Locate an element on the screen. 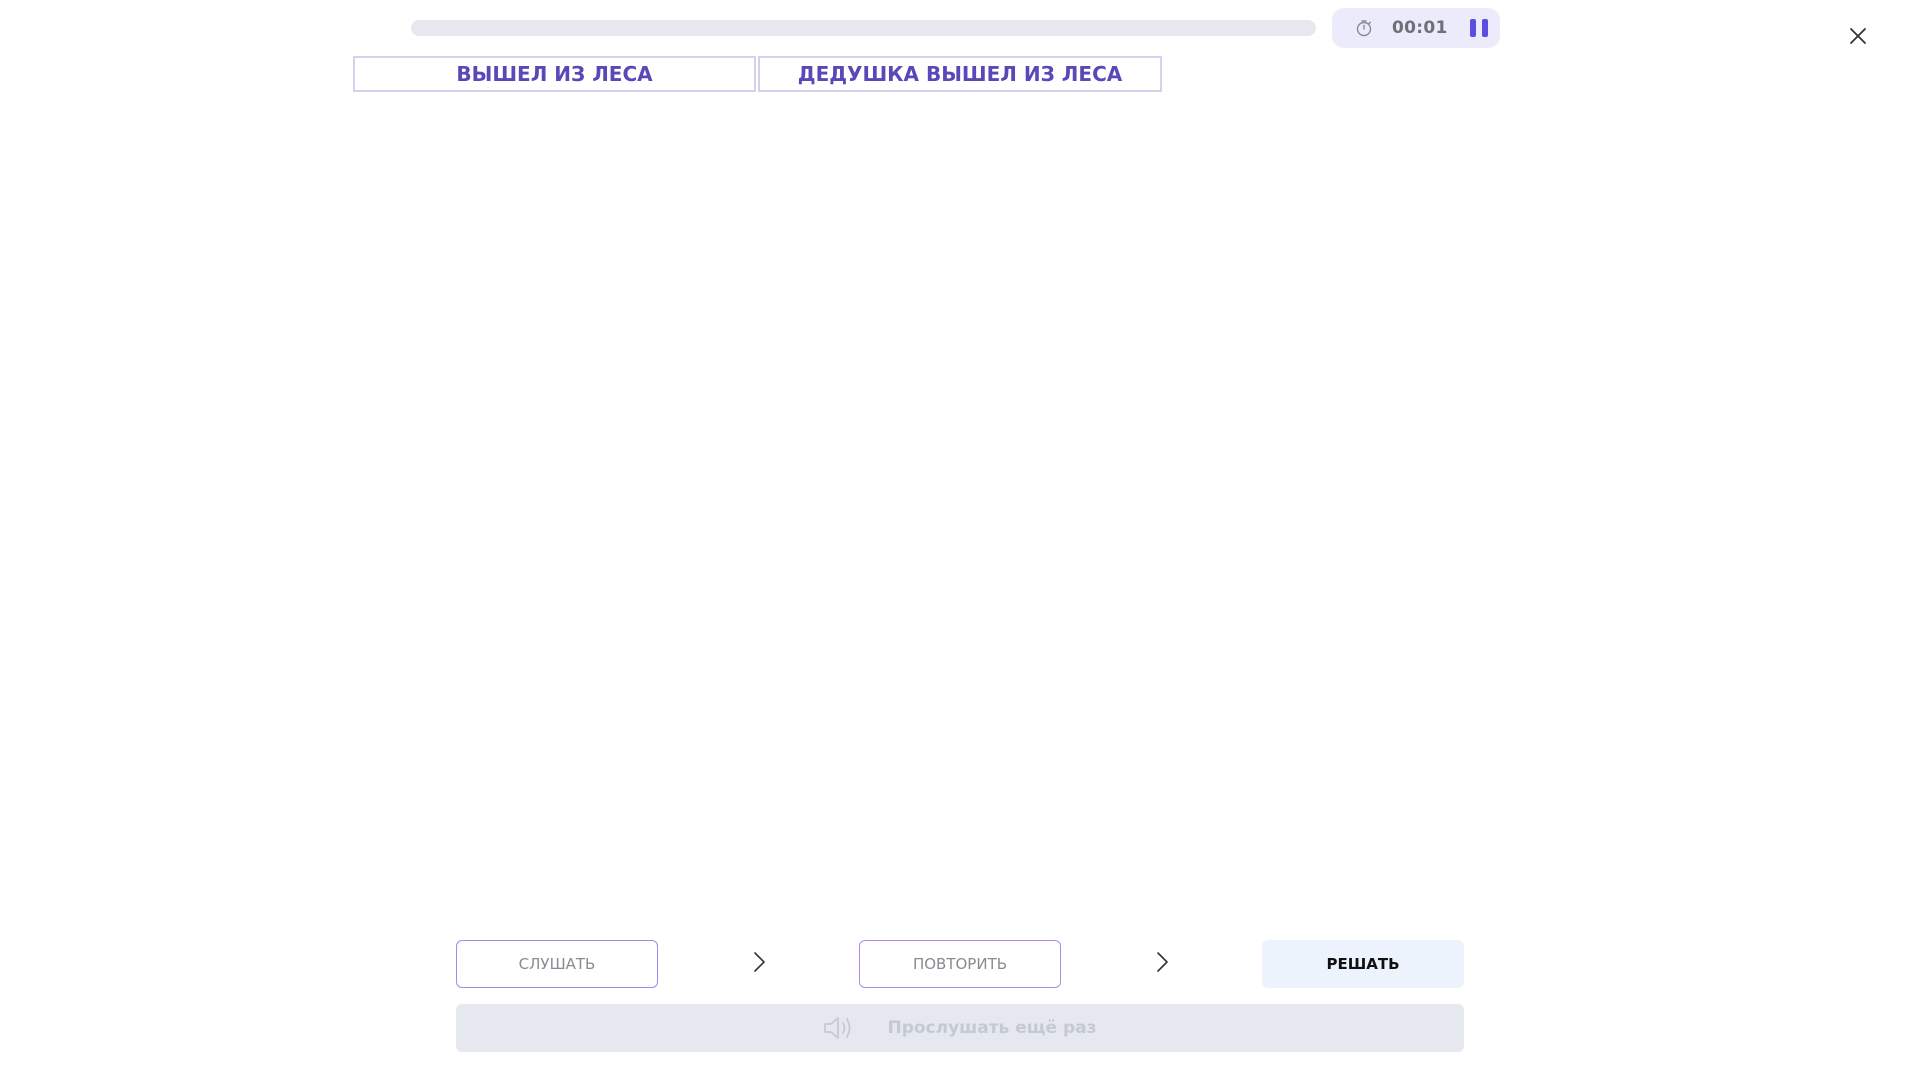 The image size is (1920, 1080). stopwatch-icon is located at coordinates (1364, 28).